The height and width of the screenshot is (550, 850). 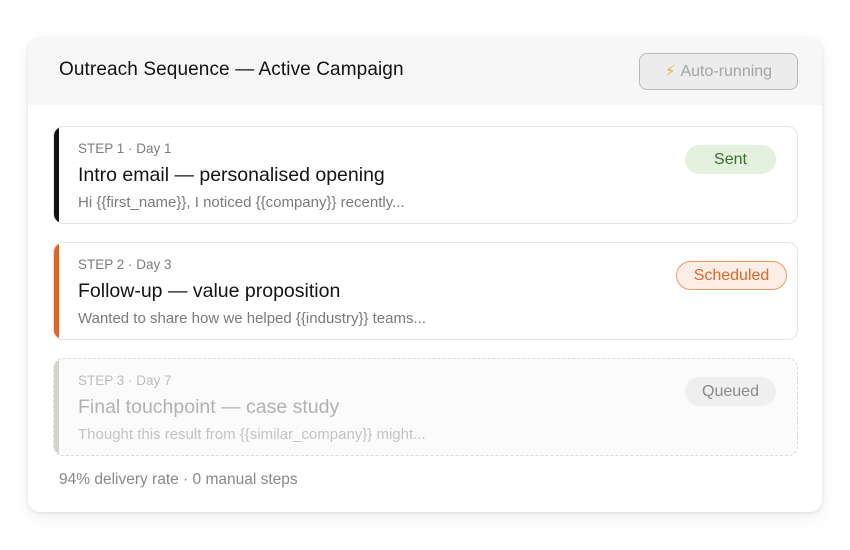 I want to click on step-meta: STEP 2 · Day 3, so click(x=125, y=264).